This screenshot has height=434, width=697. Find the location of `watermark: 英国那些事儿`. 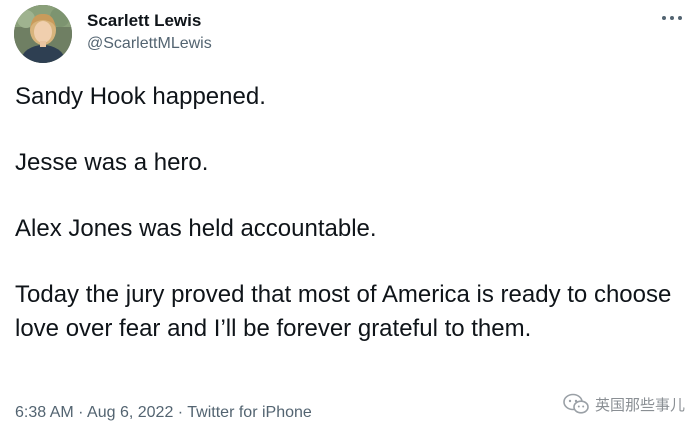

watermark: 英国那些事儿 is located at coordinates (624, 404).